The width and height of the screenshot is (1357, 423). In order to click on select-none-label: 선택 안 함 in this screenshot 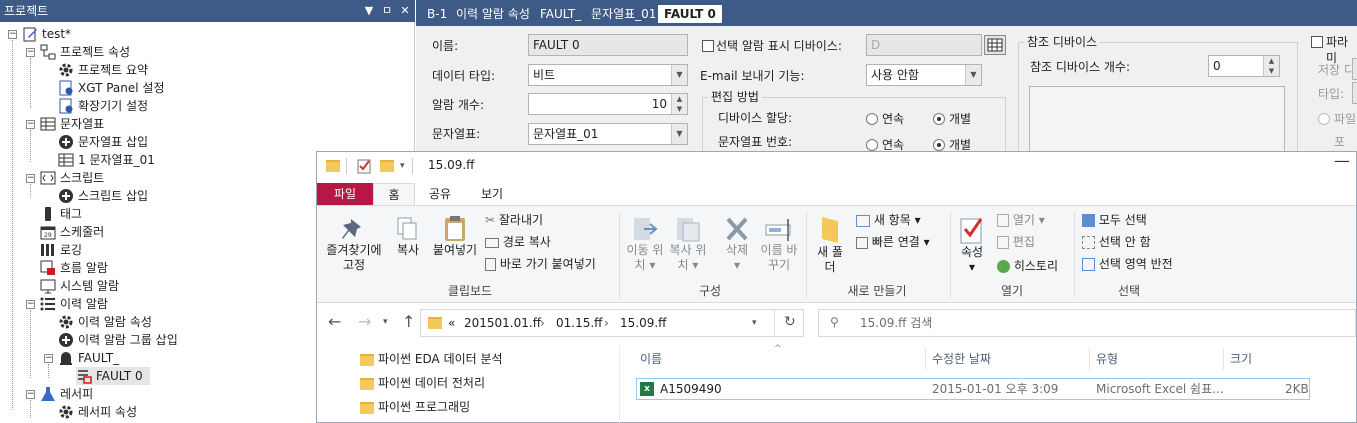, I will do `click(1124, 242)`.